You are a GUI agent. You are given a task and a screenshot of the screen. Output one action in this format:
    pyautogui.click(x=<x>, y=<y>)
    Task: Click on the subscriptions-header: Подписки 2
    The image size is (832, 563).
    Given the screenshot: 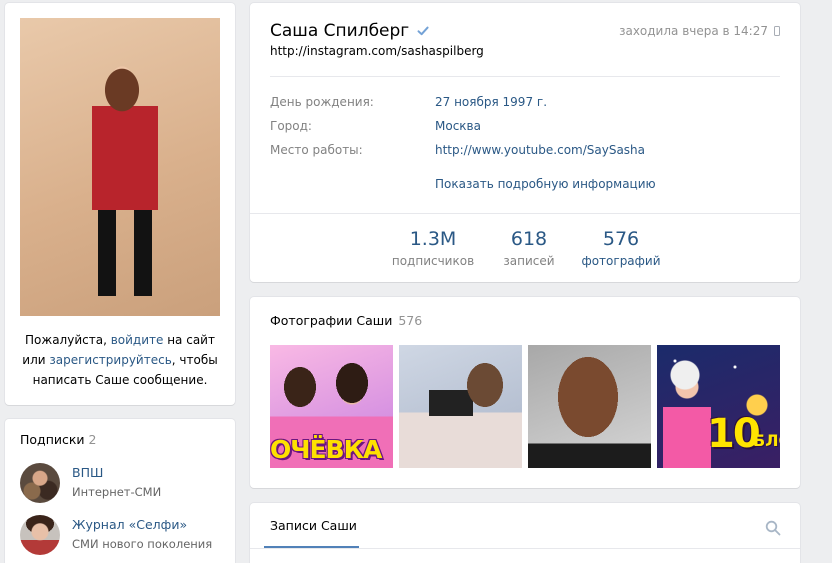 What is the action you would take?
    pyautogui.click(x=58, y=439)
    